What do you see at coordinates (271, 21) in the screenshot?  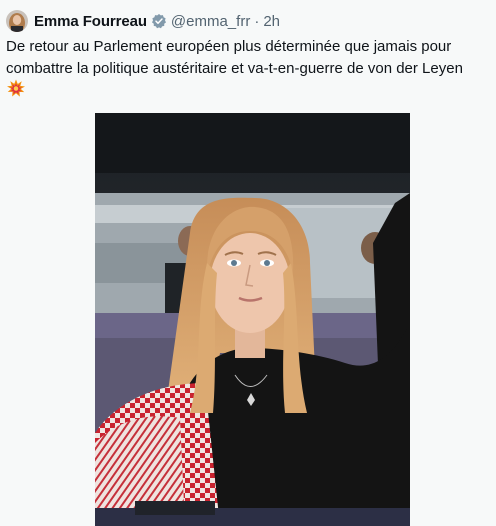 I see `timestamp: 2h` at bounding box center [271, 21].